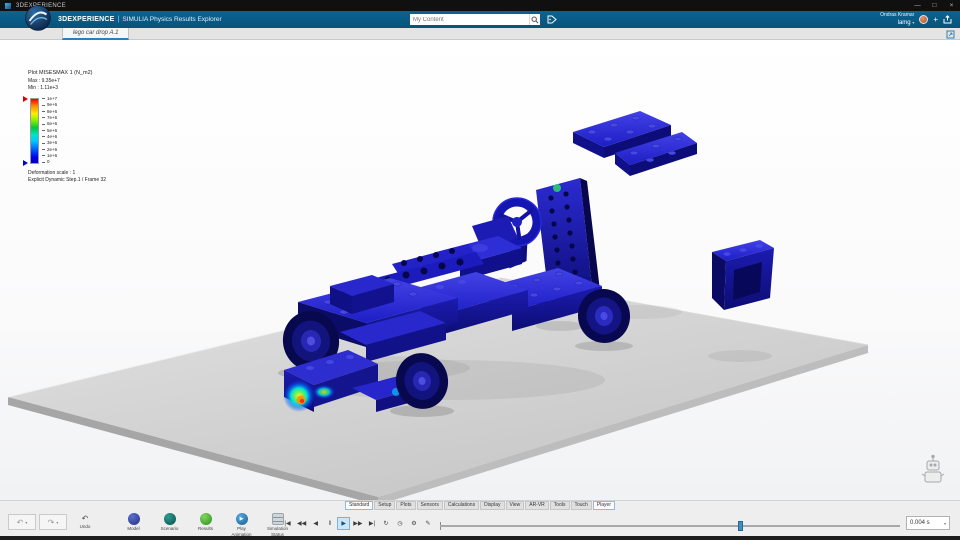  I want to click on window-bottom-edge, so click(480, 538).